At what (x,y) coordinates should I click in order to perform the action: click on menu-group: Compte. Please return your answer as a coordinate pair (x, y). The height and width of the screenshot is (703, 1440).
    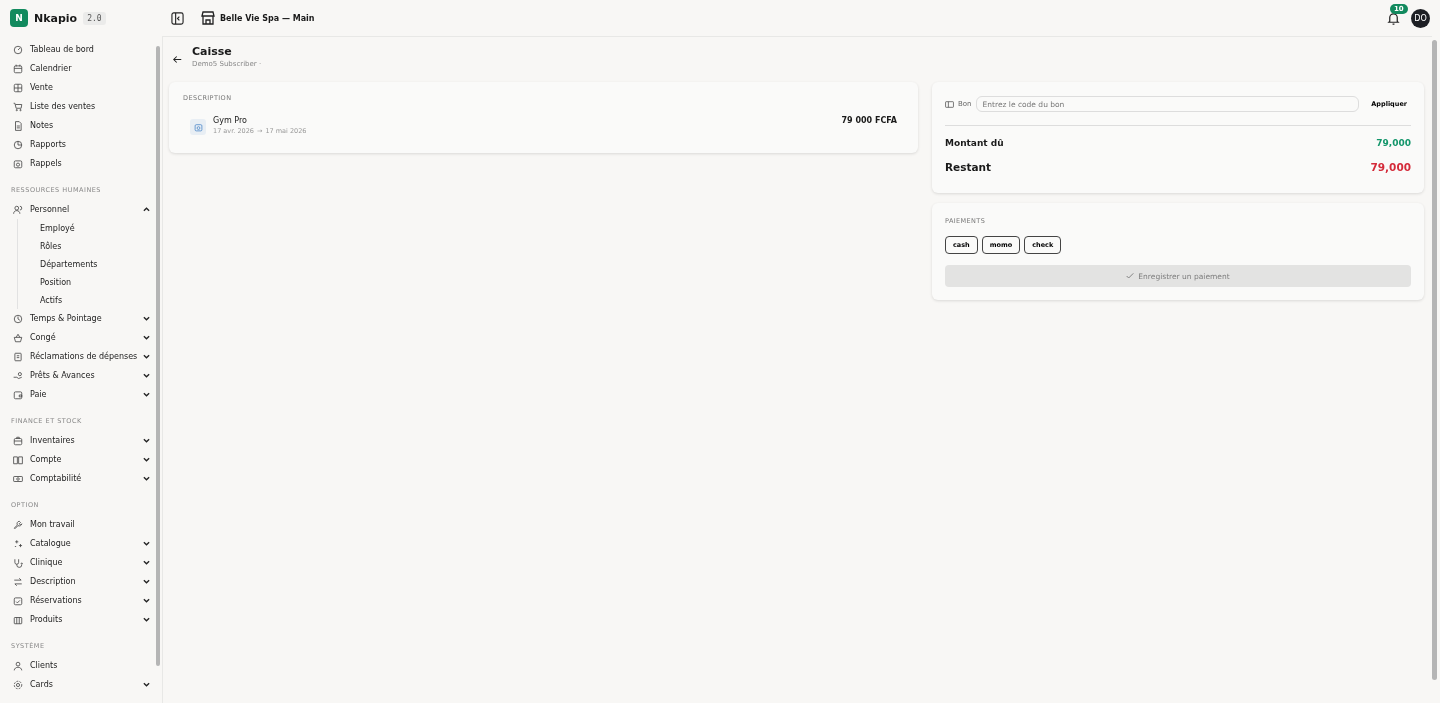
    Looking at the image, I should click on (83, 459).